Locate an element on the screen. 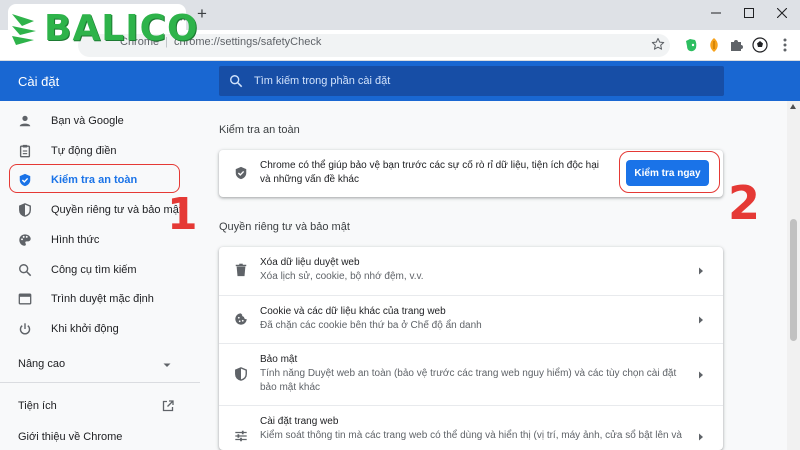 The image size is (800, 450). sidebar-item-search-engine: Công cụ tìm kiếm is located at coordinates (95, 270).